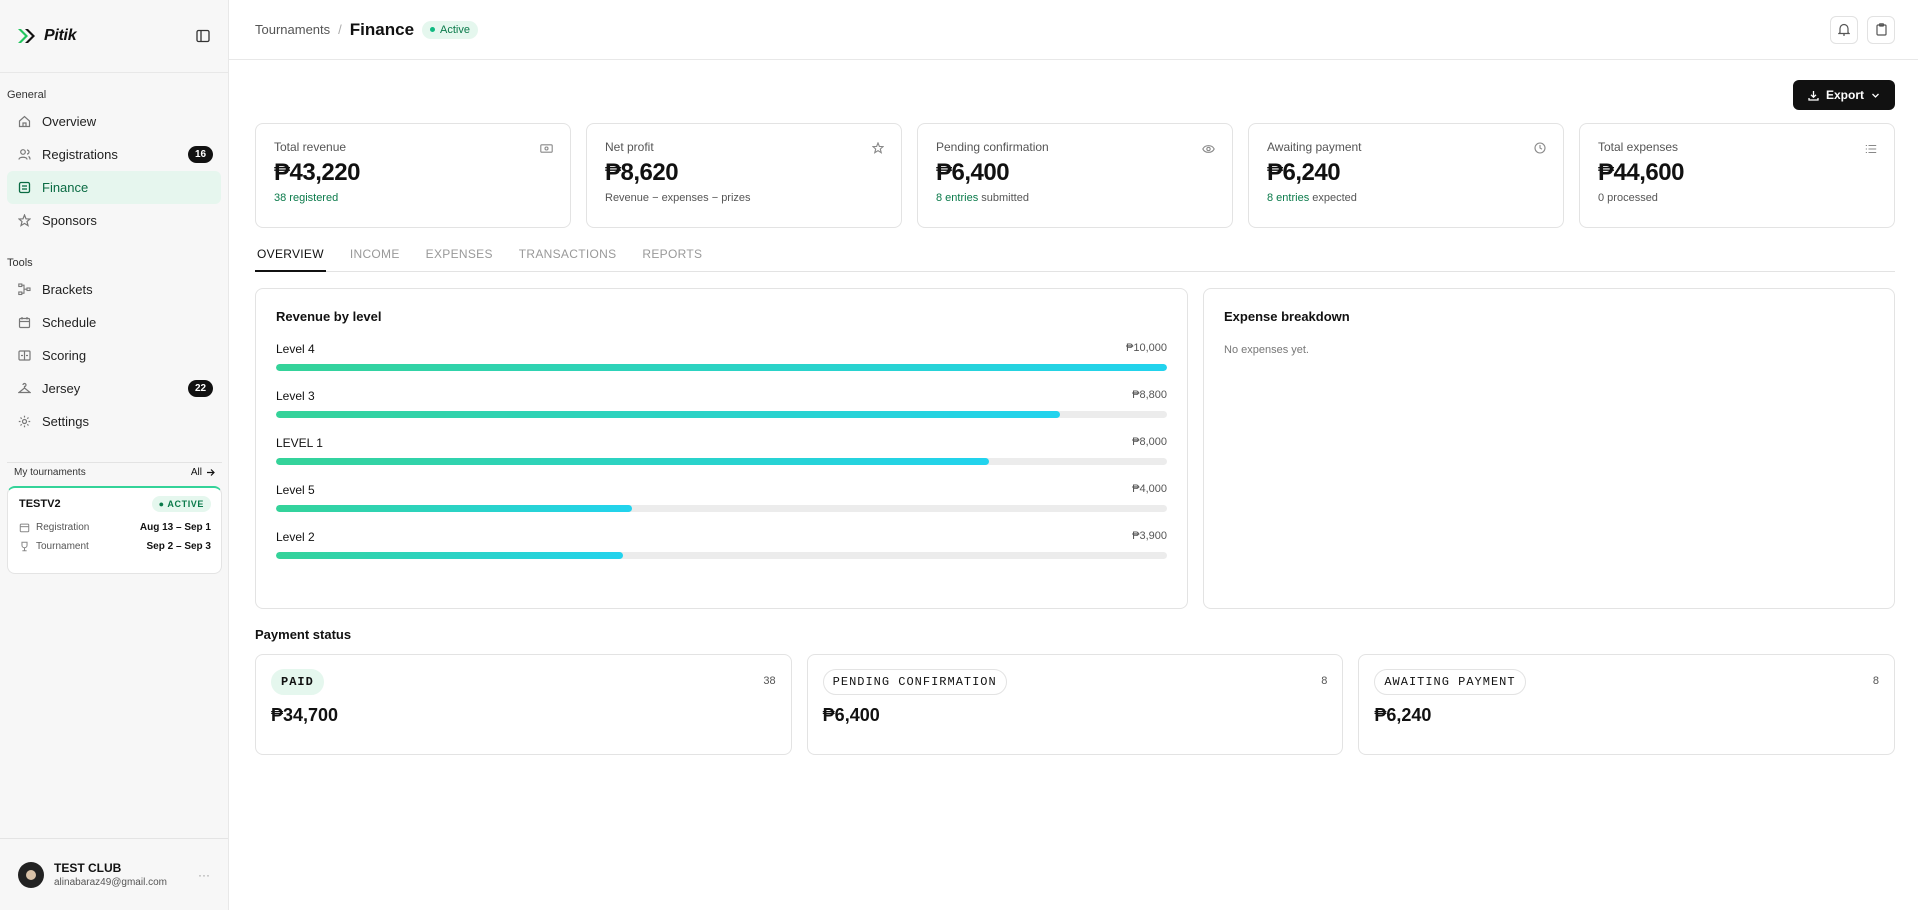  I want to click on payment-count: 8, so click(1876, 681).